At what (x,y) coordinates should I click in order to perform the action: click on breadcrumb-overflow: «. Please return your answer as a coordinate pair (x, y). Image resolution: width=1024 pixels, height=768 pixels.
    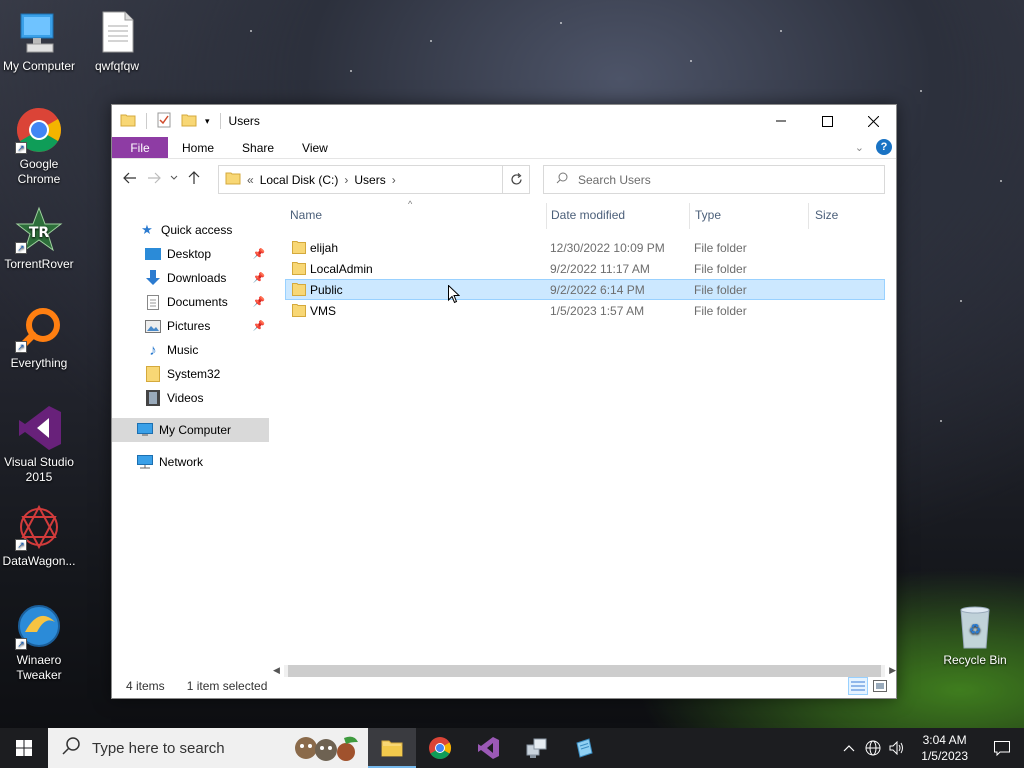
    Looking at the image, I should click on (250, 180).